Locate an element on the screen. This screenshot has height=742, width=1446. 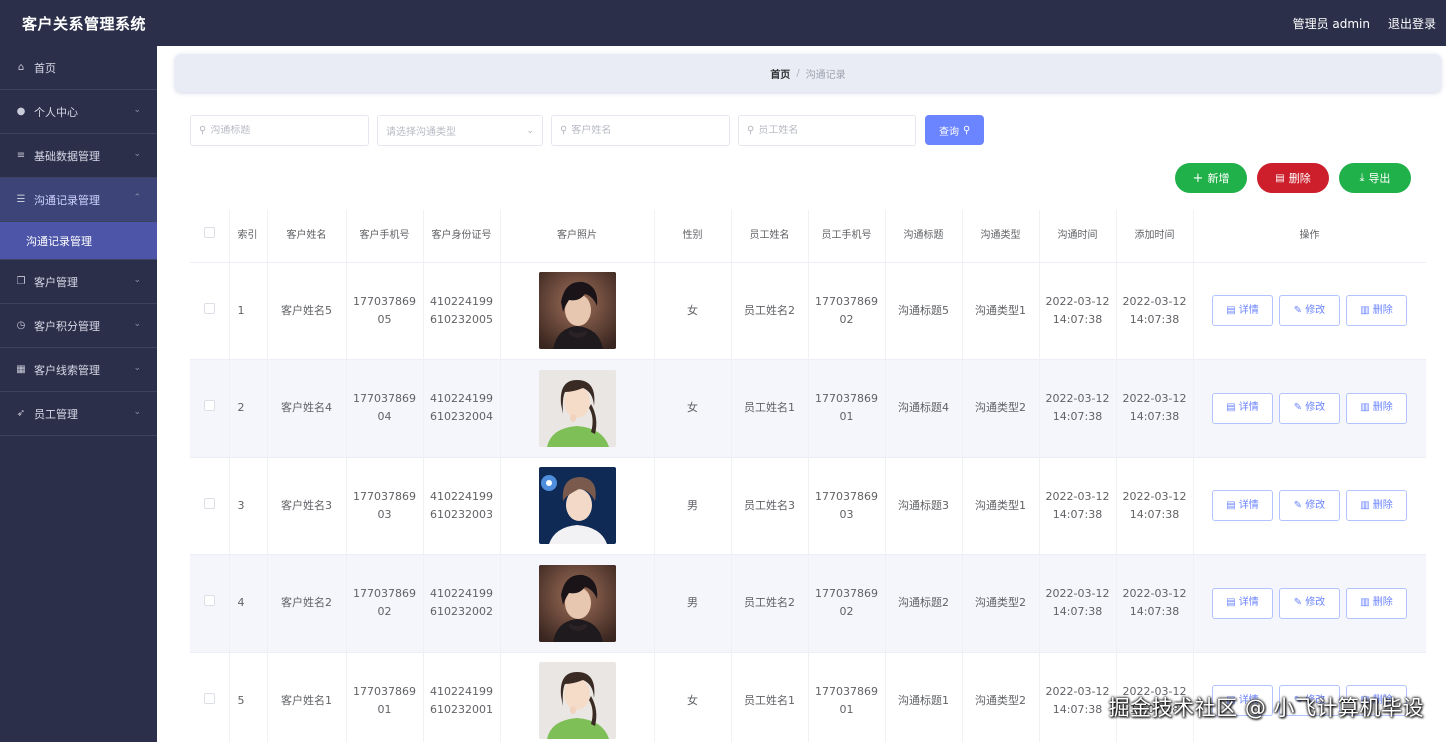
select-all-checkbox-cell is located at coordinates (210, 236).